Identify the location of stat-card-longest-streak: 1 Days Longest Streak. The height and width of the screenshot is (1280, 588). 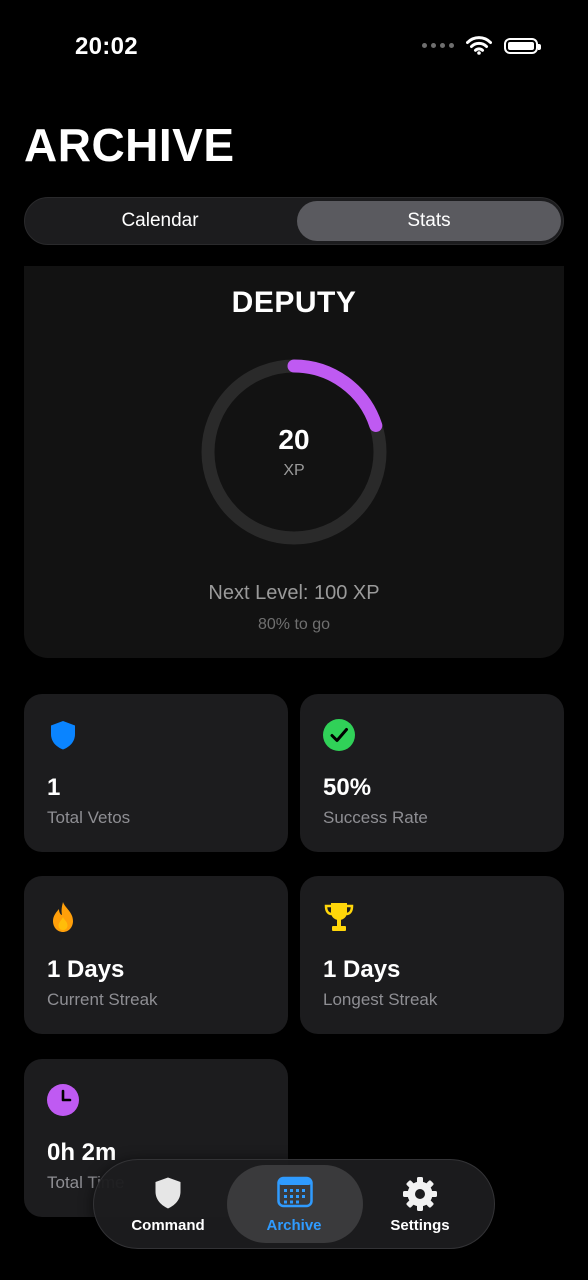
(432, 955).